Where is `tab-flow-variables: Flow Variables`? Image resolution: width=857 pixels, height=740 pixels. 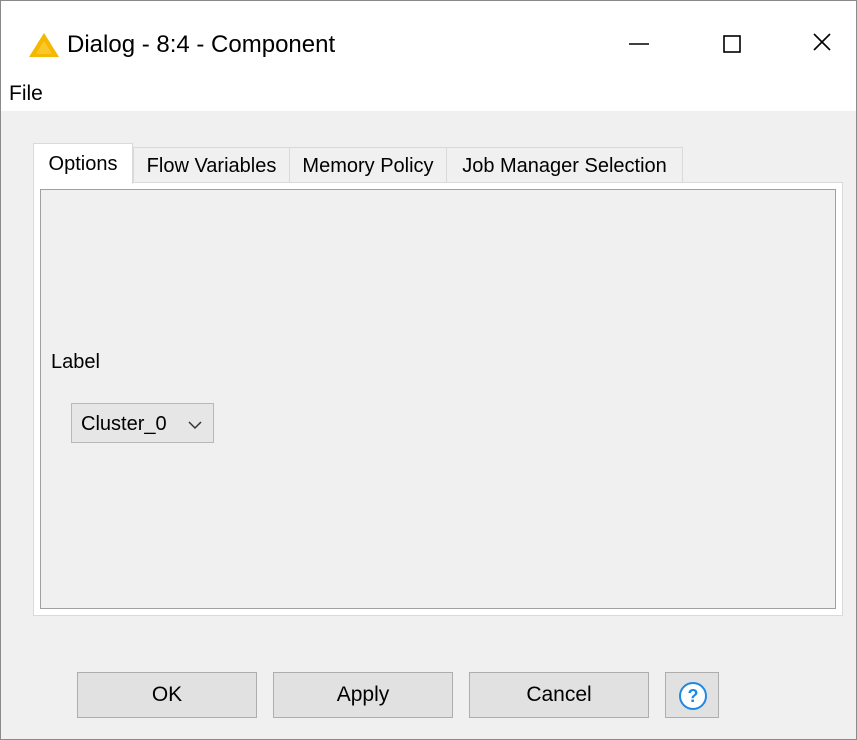
tab-flow-variables: Flow Variables is located at coordinates (211, 165).